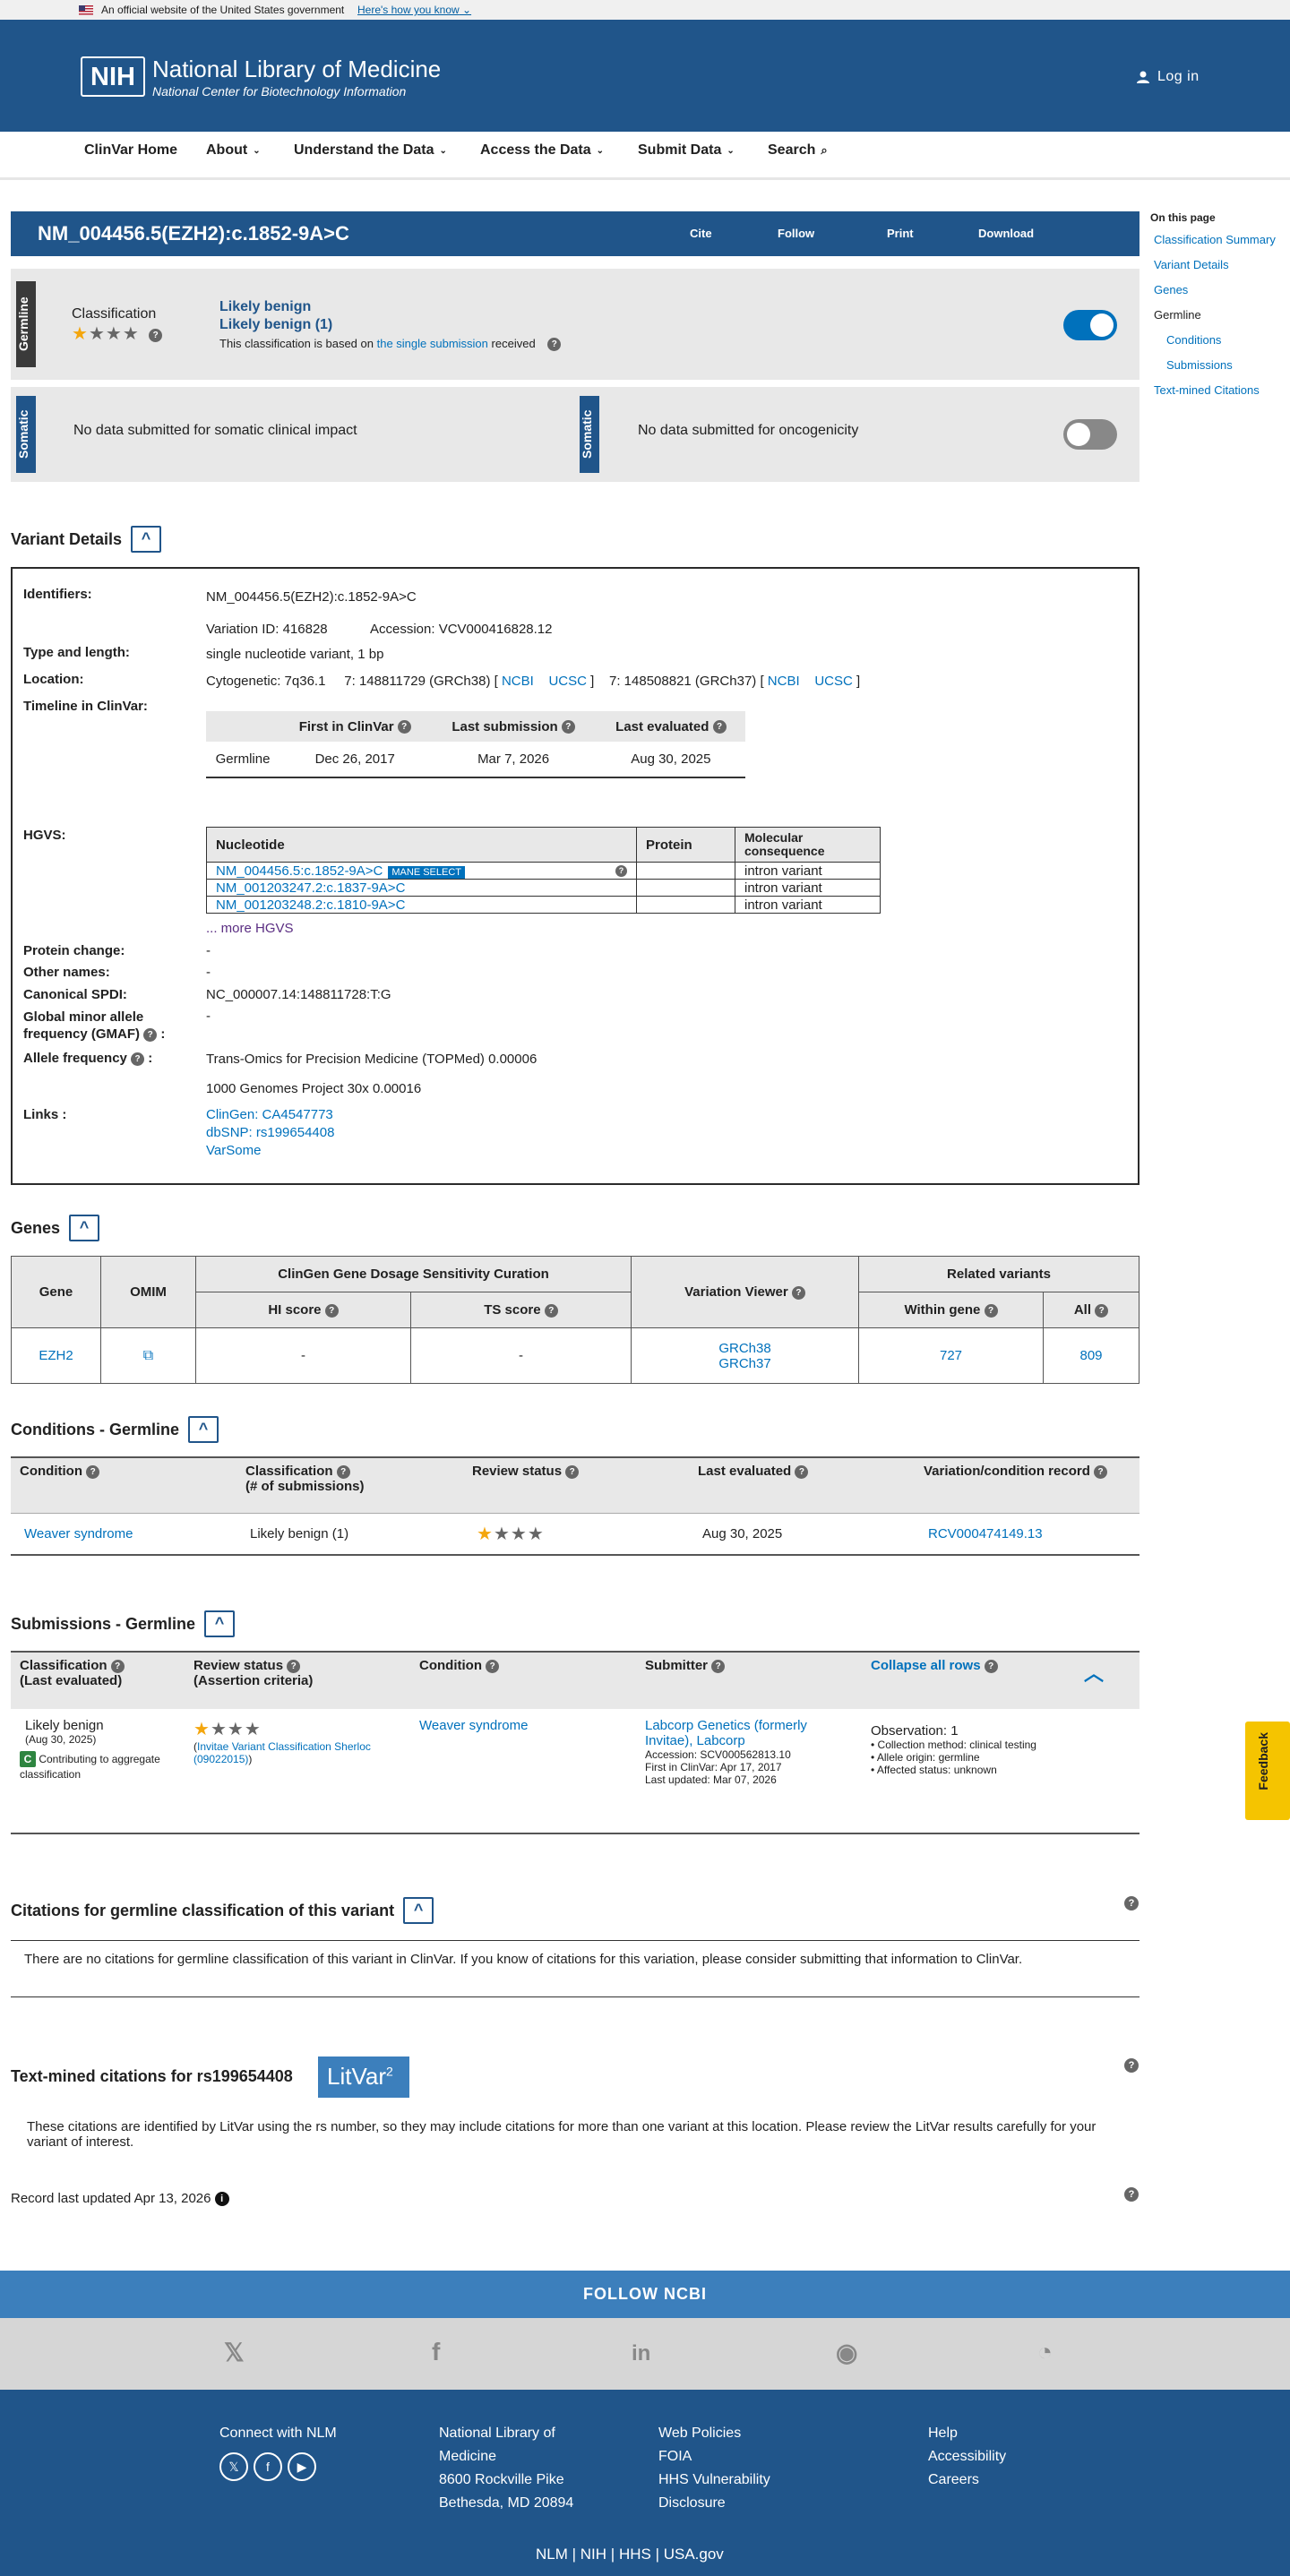  Describe the element at coordinates (1168, 77) in the screenshot. I see `login-button: Log in` at that location.